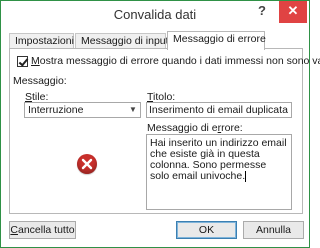 The image size is (320, 248). Describe the element at coordinates (122, 41) in the screenshot. I see `tab-input-message: Messaggio di input` at that location.